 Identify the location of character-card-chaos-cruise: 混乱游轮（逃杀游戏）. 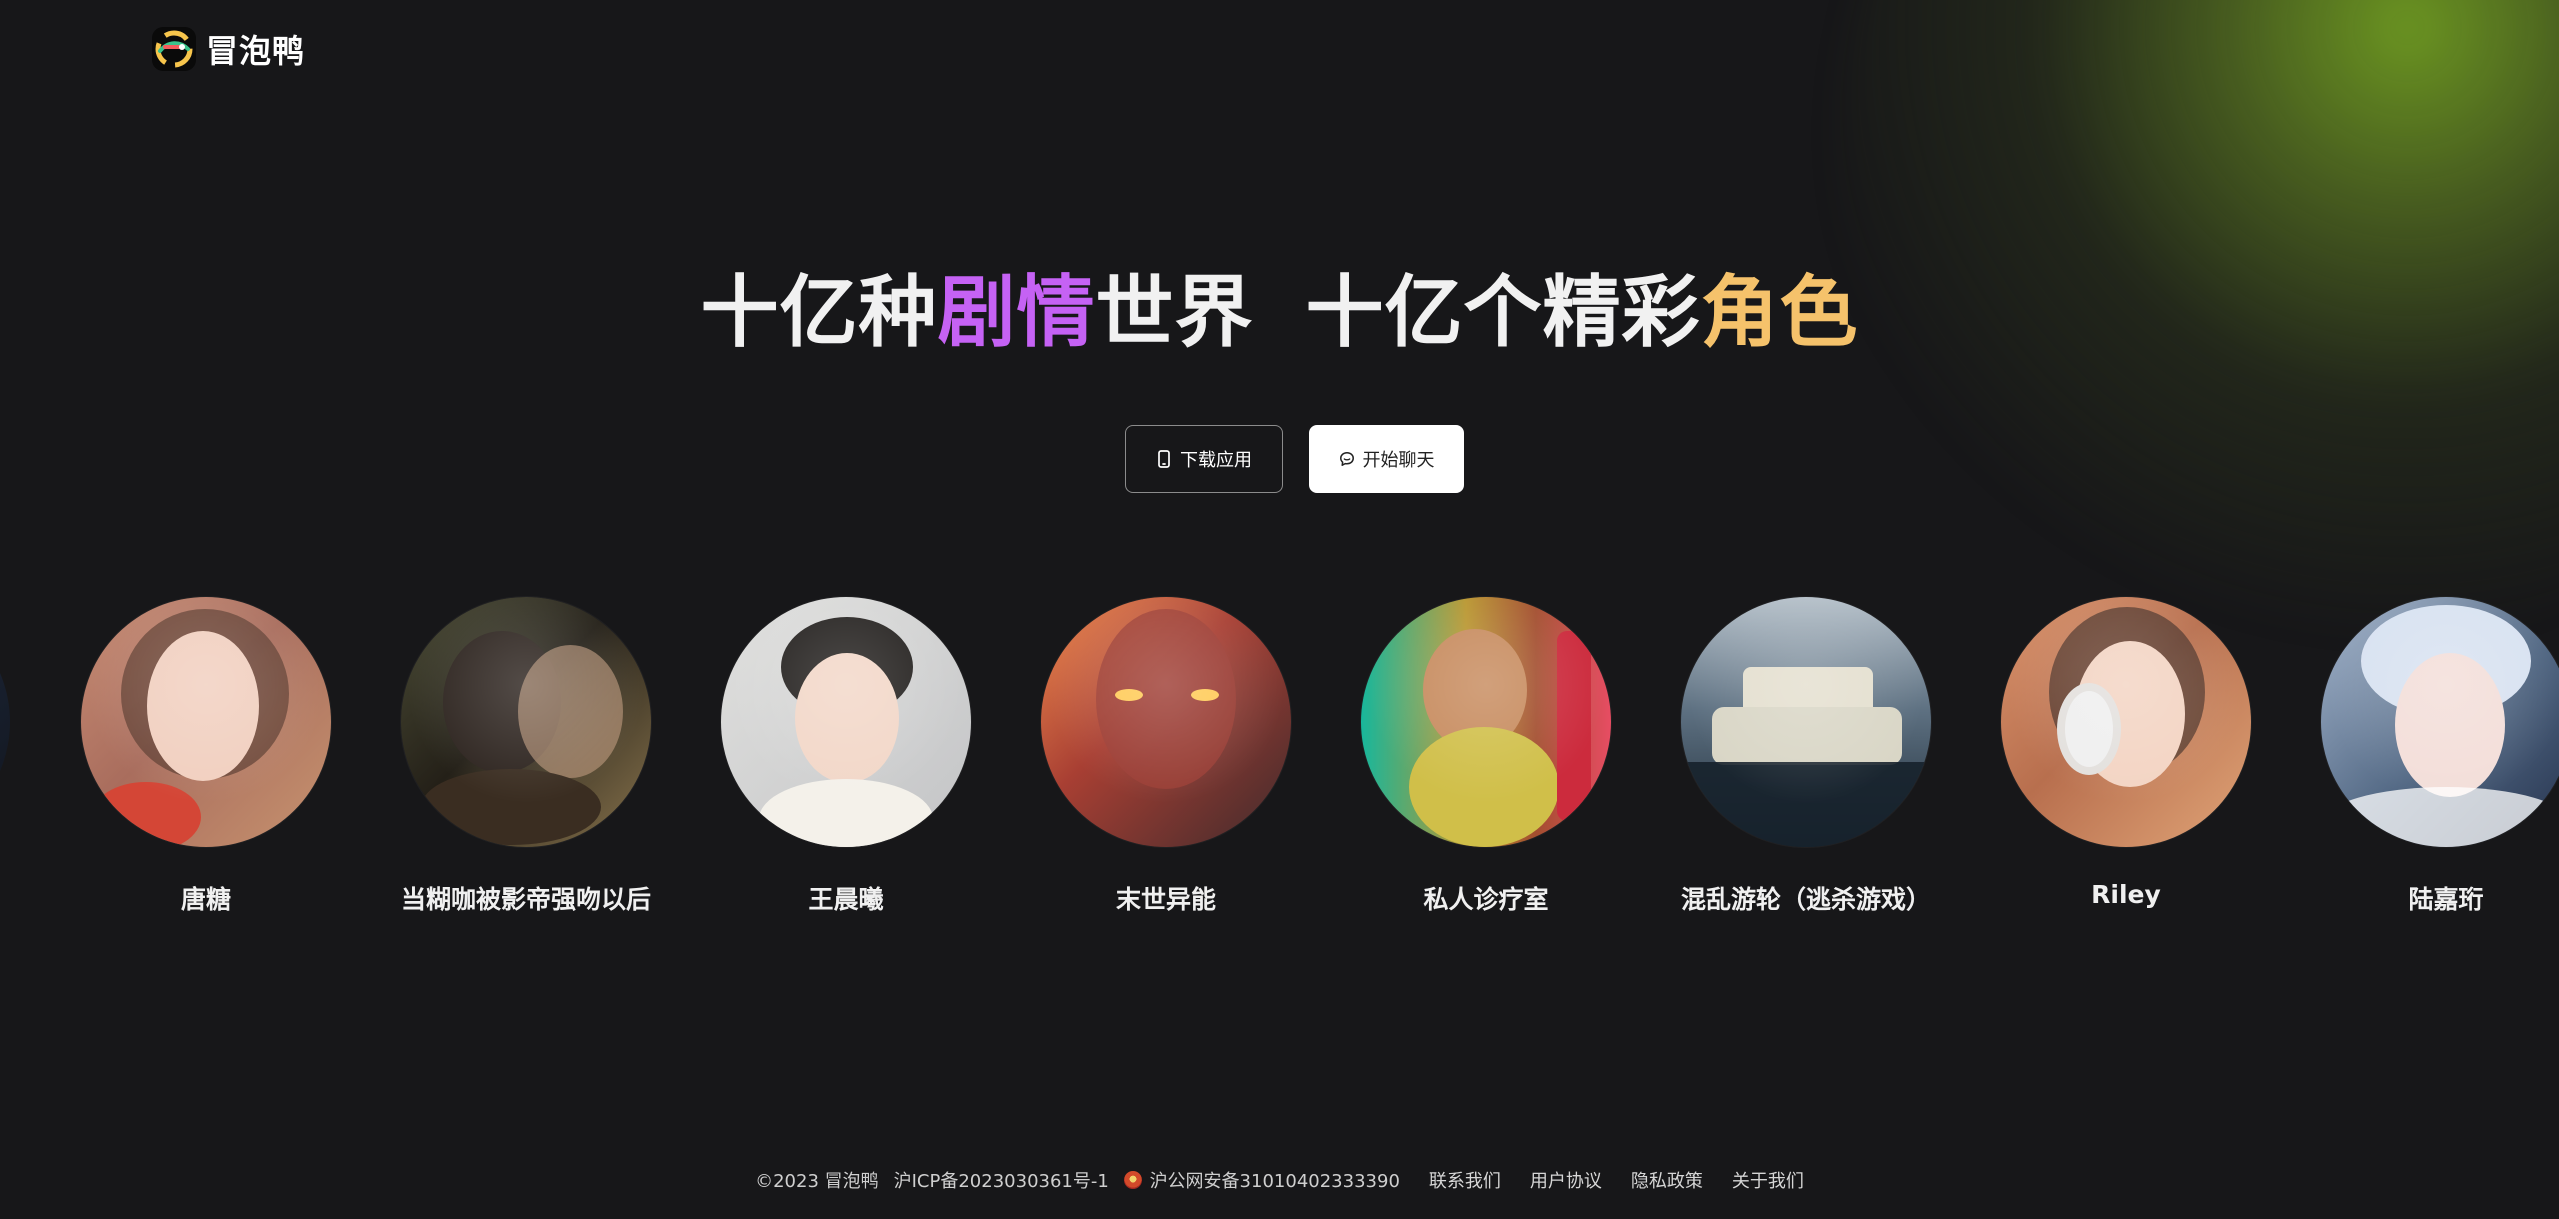
(1806, 756).